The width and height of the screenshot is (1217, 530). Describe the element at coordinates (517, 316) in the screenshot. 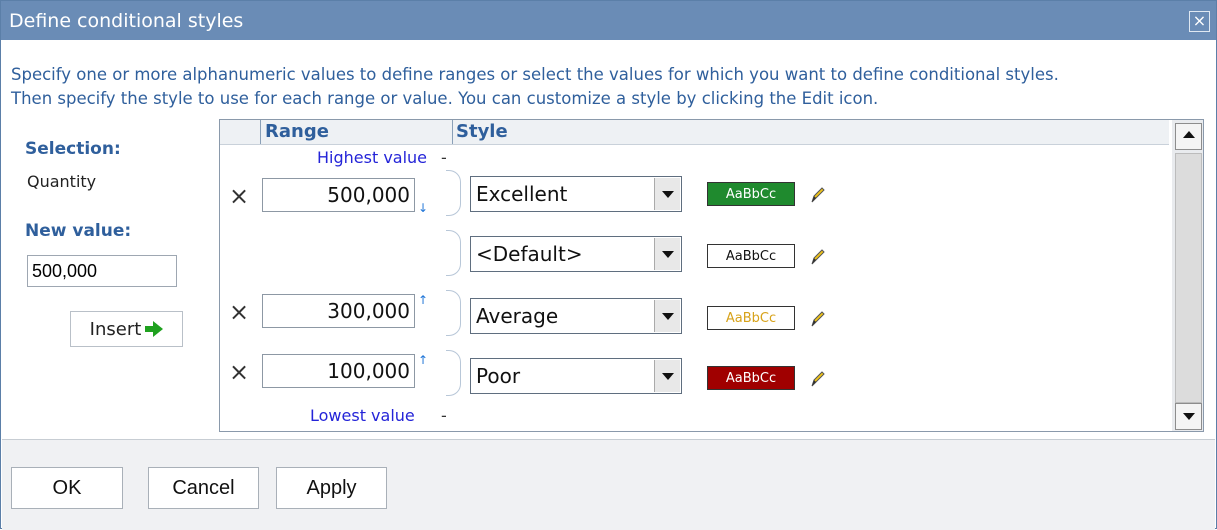

I see `selected-style-text: Average` at that location.